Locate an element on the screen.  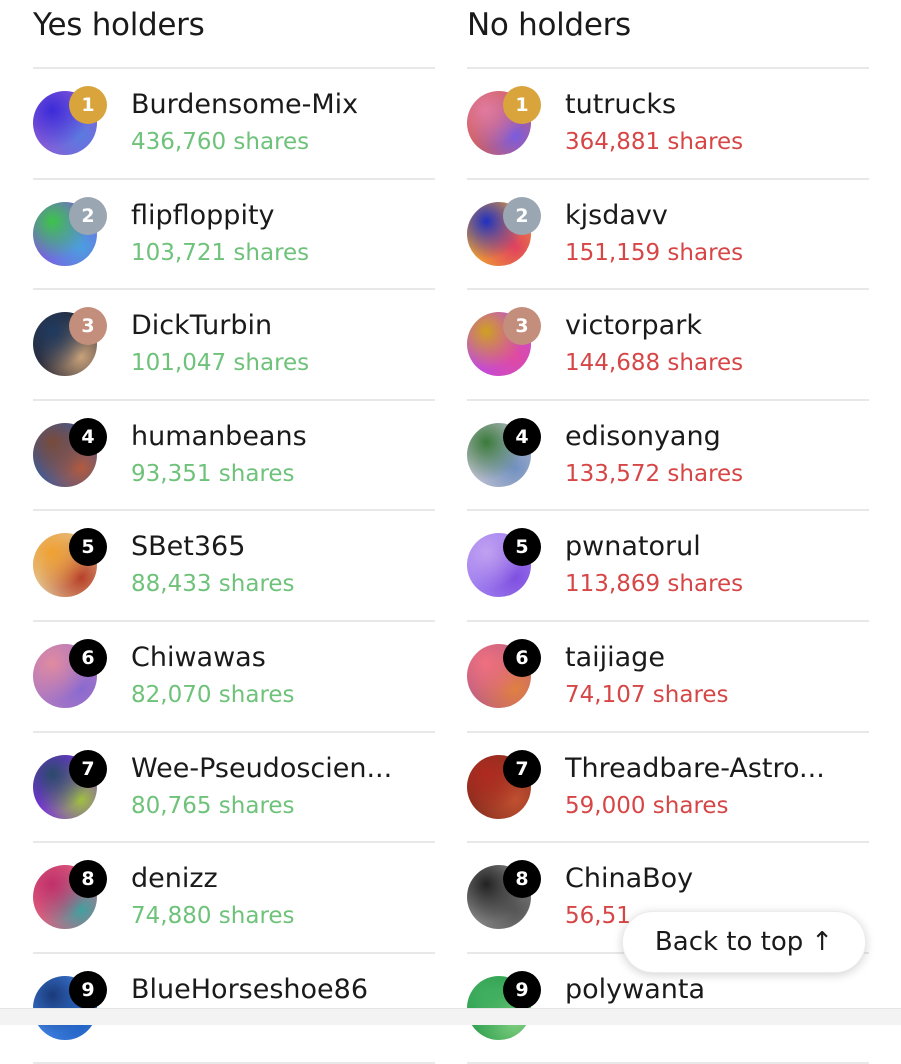
holder-name: Chiwawas is located at coordinates (198, 657).